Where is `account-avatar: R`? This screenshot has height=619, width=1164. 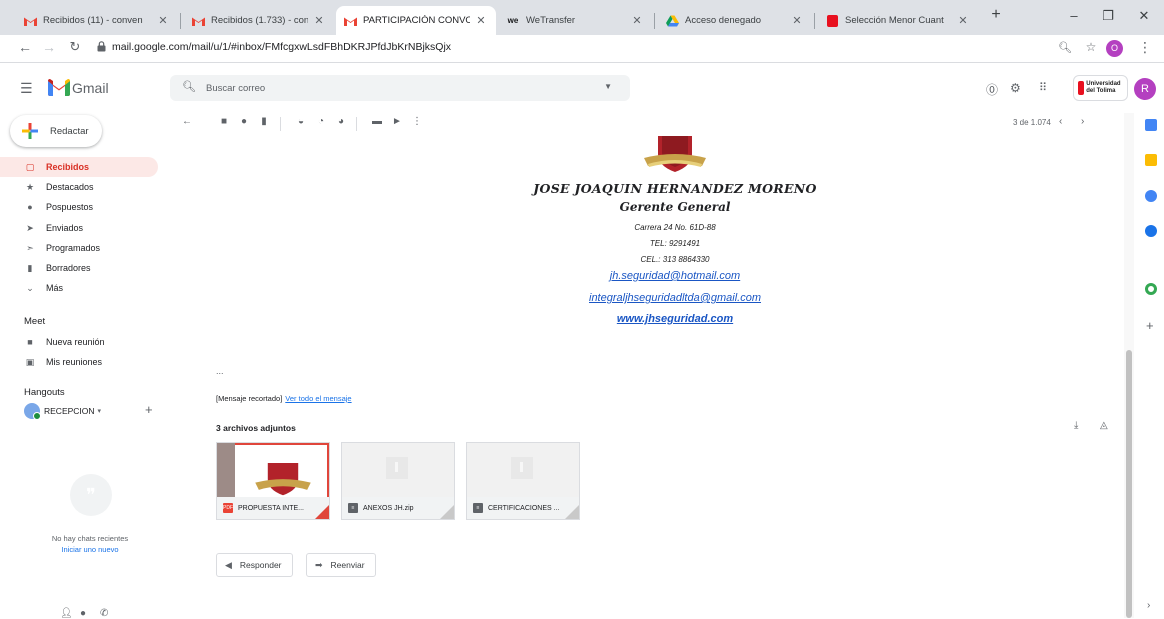 account-avatar: R is located at coordinates (1145, 89).